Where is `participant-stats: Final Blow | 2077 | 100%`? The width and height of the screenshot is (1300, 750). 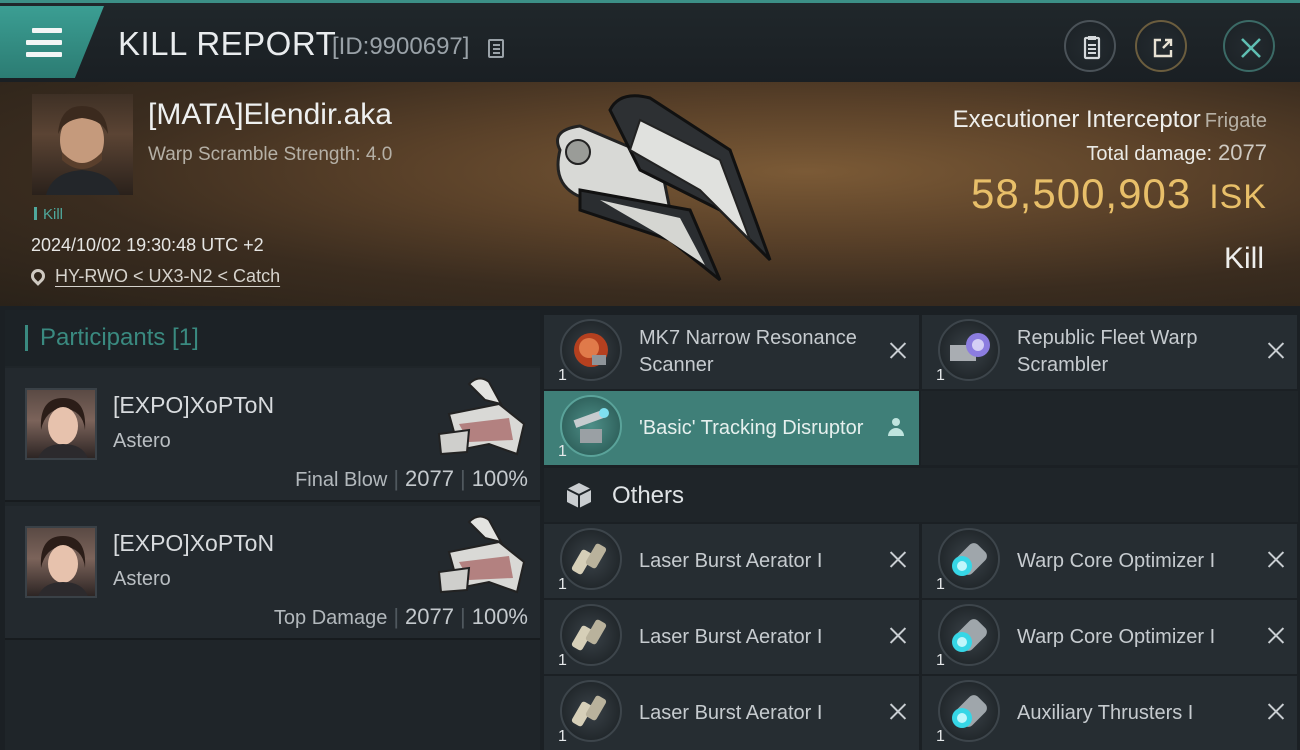
participant-stats: Final Blow | 2077 | 100% is located at coordinates (411, 478).